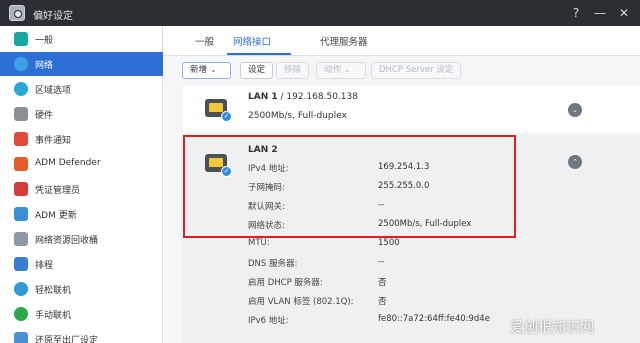 Image resolution: width=640 pixels, height=343 pixels. Describe the element at coordinates (67, 339) in the screenshot. I see `sidebar-item-label: 还原至出厂设定` at that location.